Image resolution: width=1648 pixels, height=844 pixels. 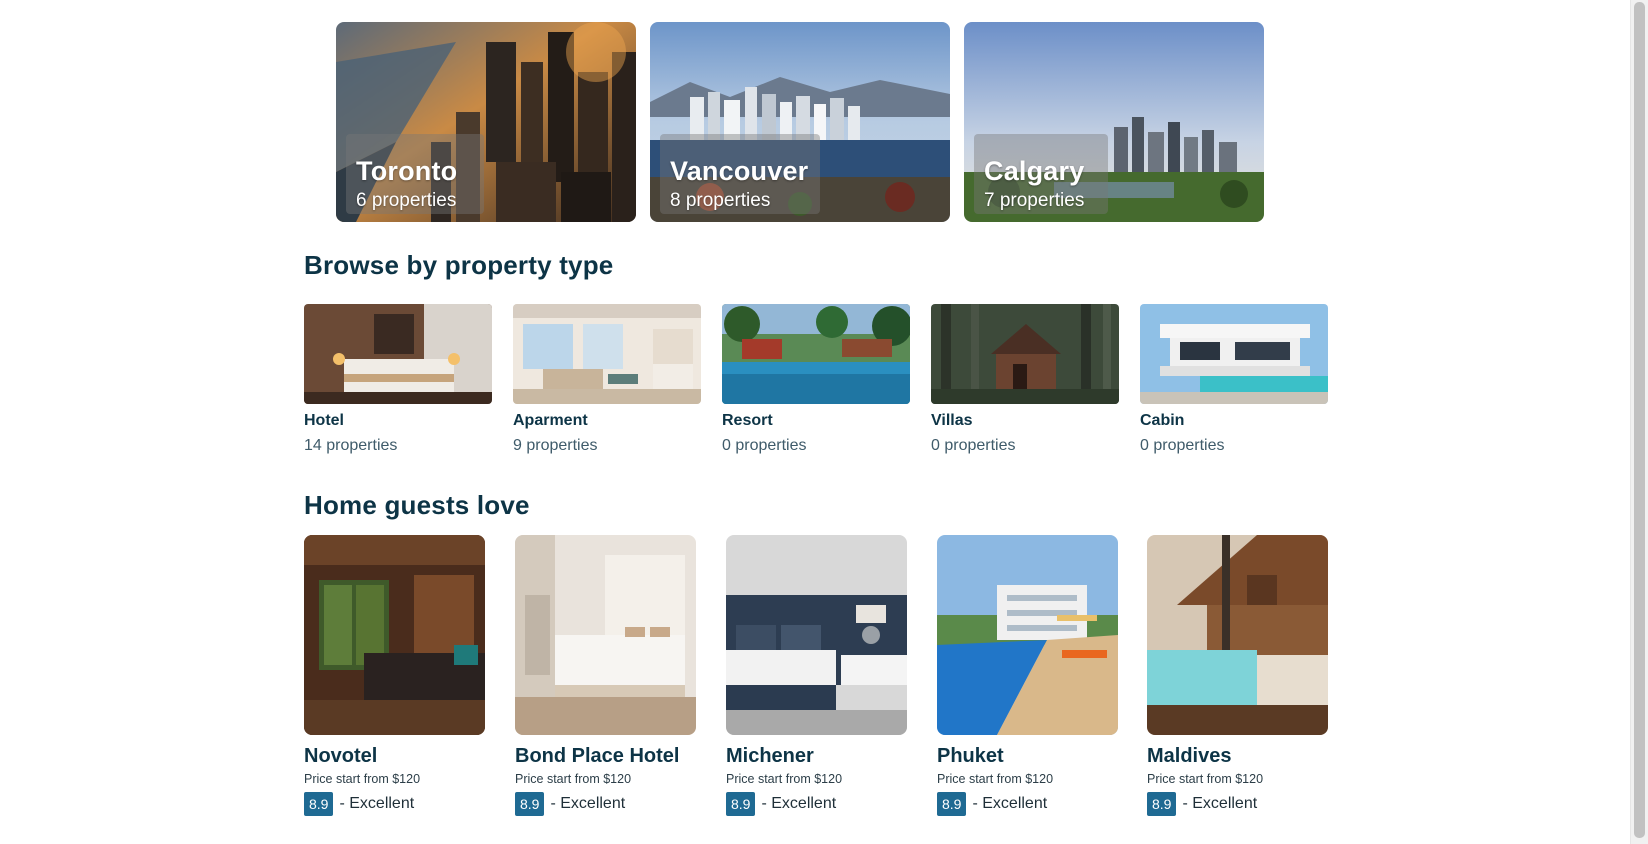 What do you see at coordinates (398, 354) in the screenshot?
I see `hotel-image` at bounding box center [398, 354].